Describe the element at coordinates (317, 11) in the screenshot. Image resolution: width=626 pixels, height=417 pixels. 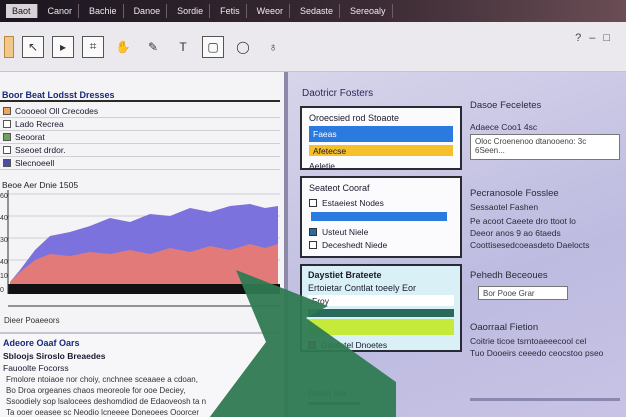
I see `menu-item-8: Sedaste` at that location.